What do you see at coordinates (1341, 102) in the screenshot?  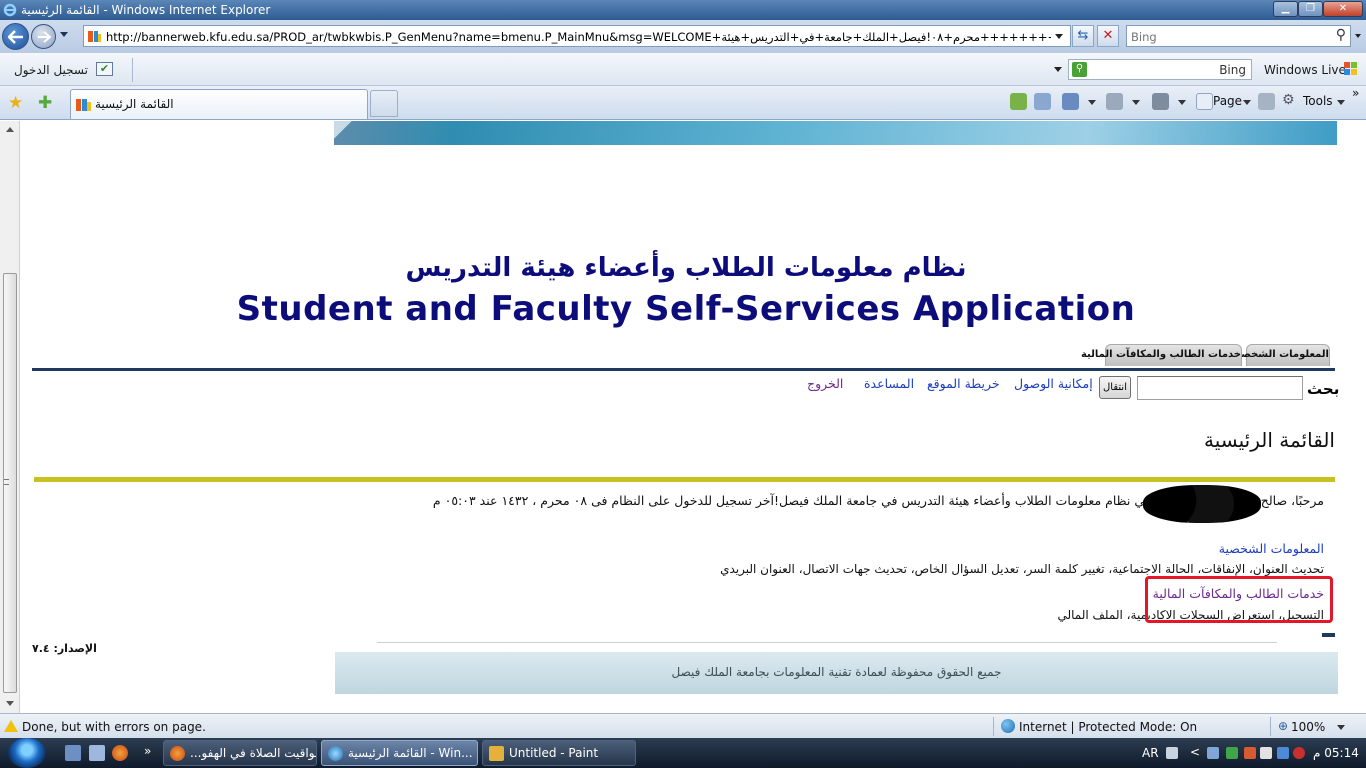 I see `tools-dropdown-icon` at bounding box center [1341, 102].